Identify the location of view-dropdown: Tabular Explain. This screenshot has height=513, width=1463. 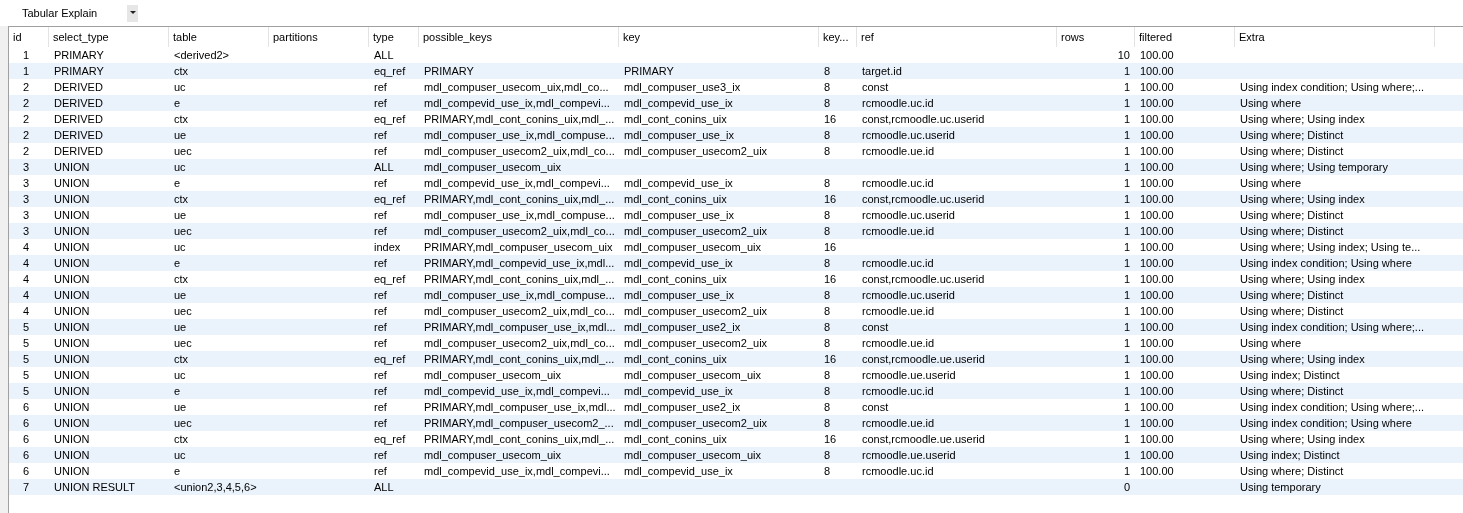
(78, 13).